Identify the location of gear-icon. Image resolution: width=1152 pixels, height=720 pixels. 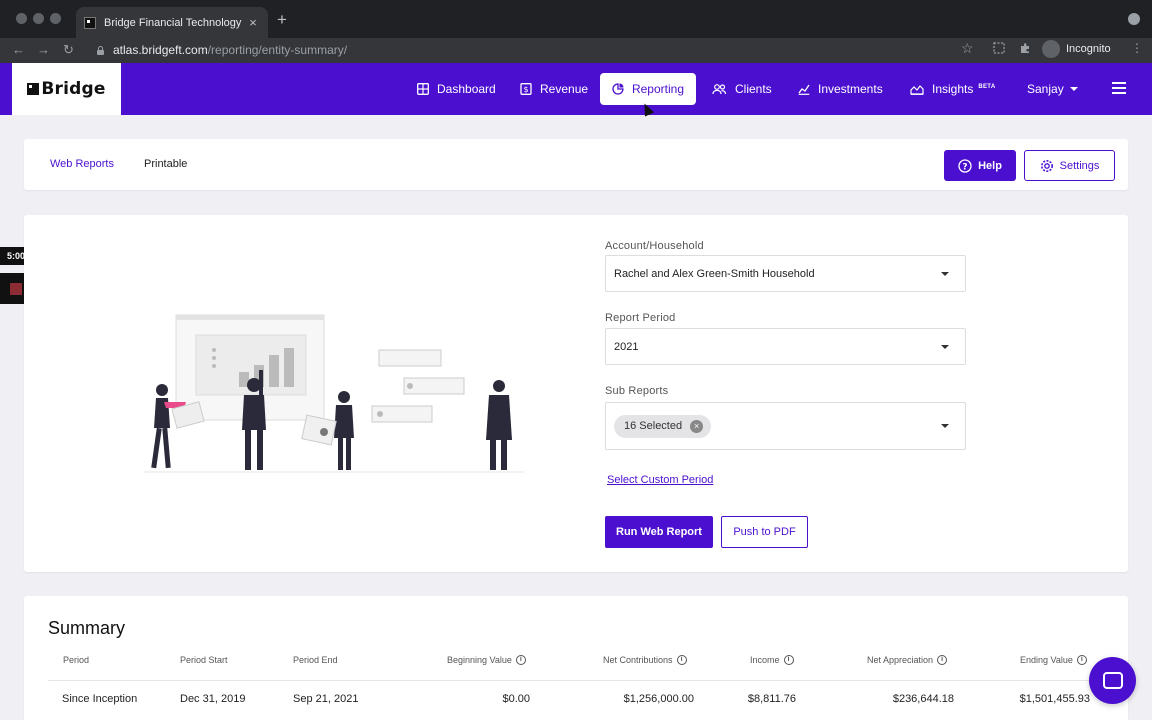
(1046, 165).